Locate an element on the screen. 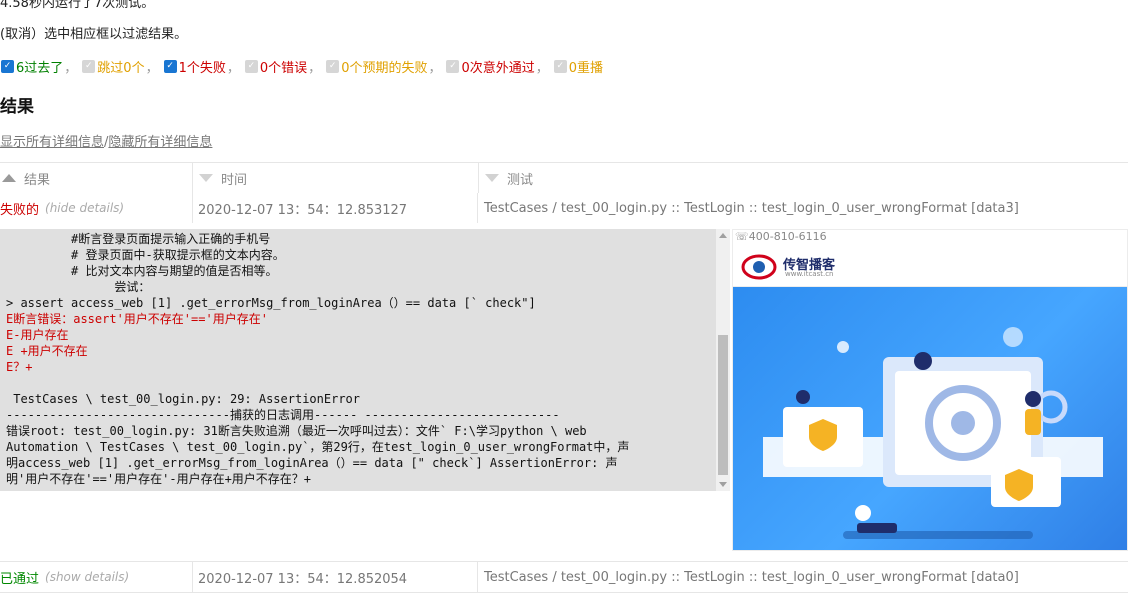 The image size is (1128, 593). filter-label: 0次意外通过 is located at coordinates (498, 68).